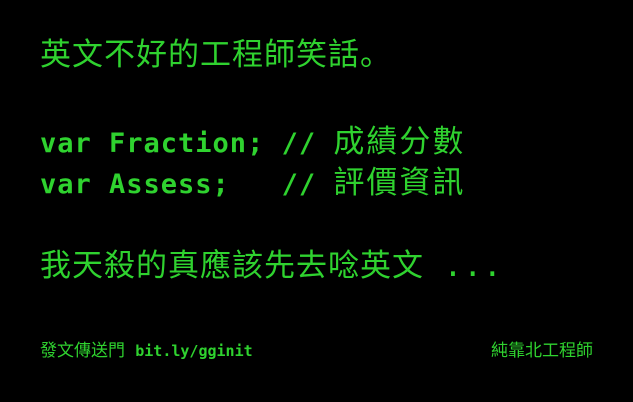 This screenshot has height=402, width=633. Describe the element at coordinates (193, 351) in the screenshot. I see `footer-link: bit.ly/gginit` at that location.